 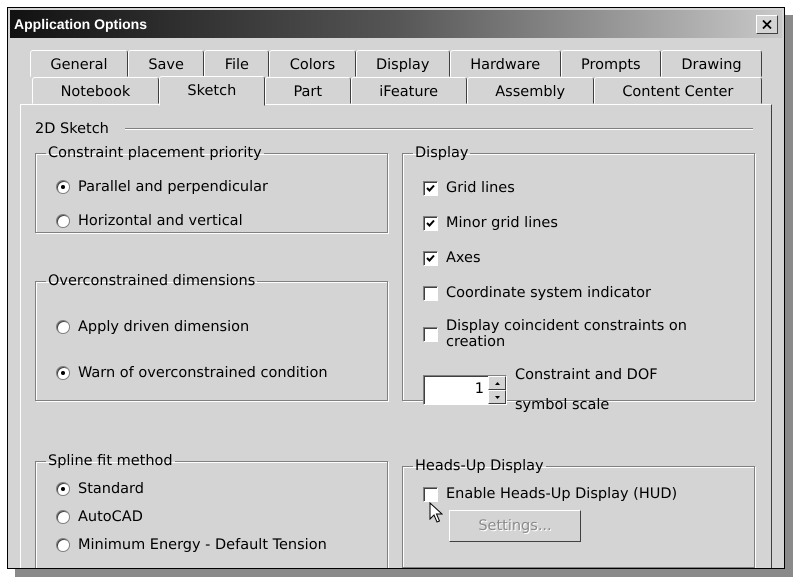 What do you see at coordinates (211, 91) in the screenshot?
I see `tab: Sketch` at bounding box center [211, 91].